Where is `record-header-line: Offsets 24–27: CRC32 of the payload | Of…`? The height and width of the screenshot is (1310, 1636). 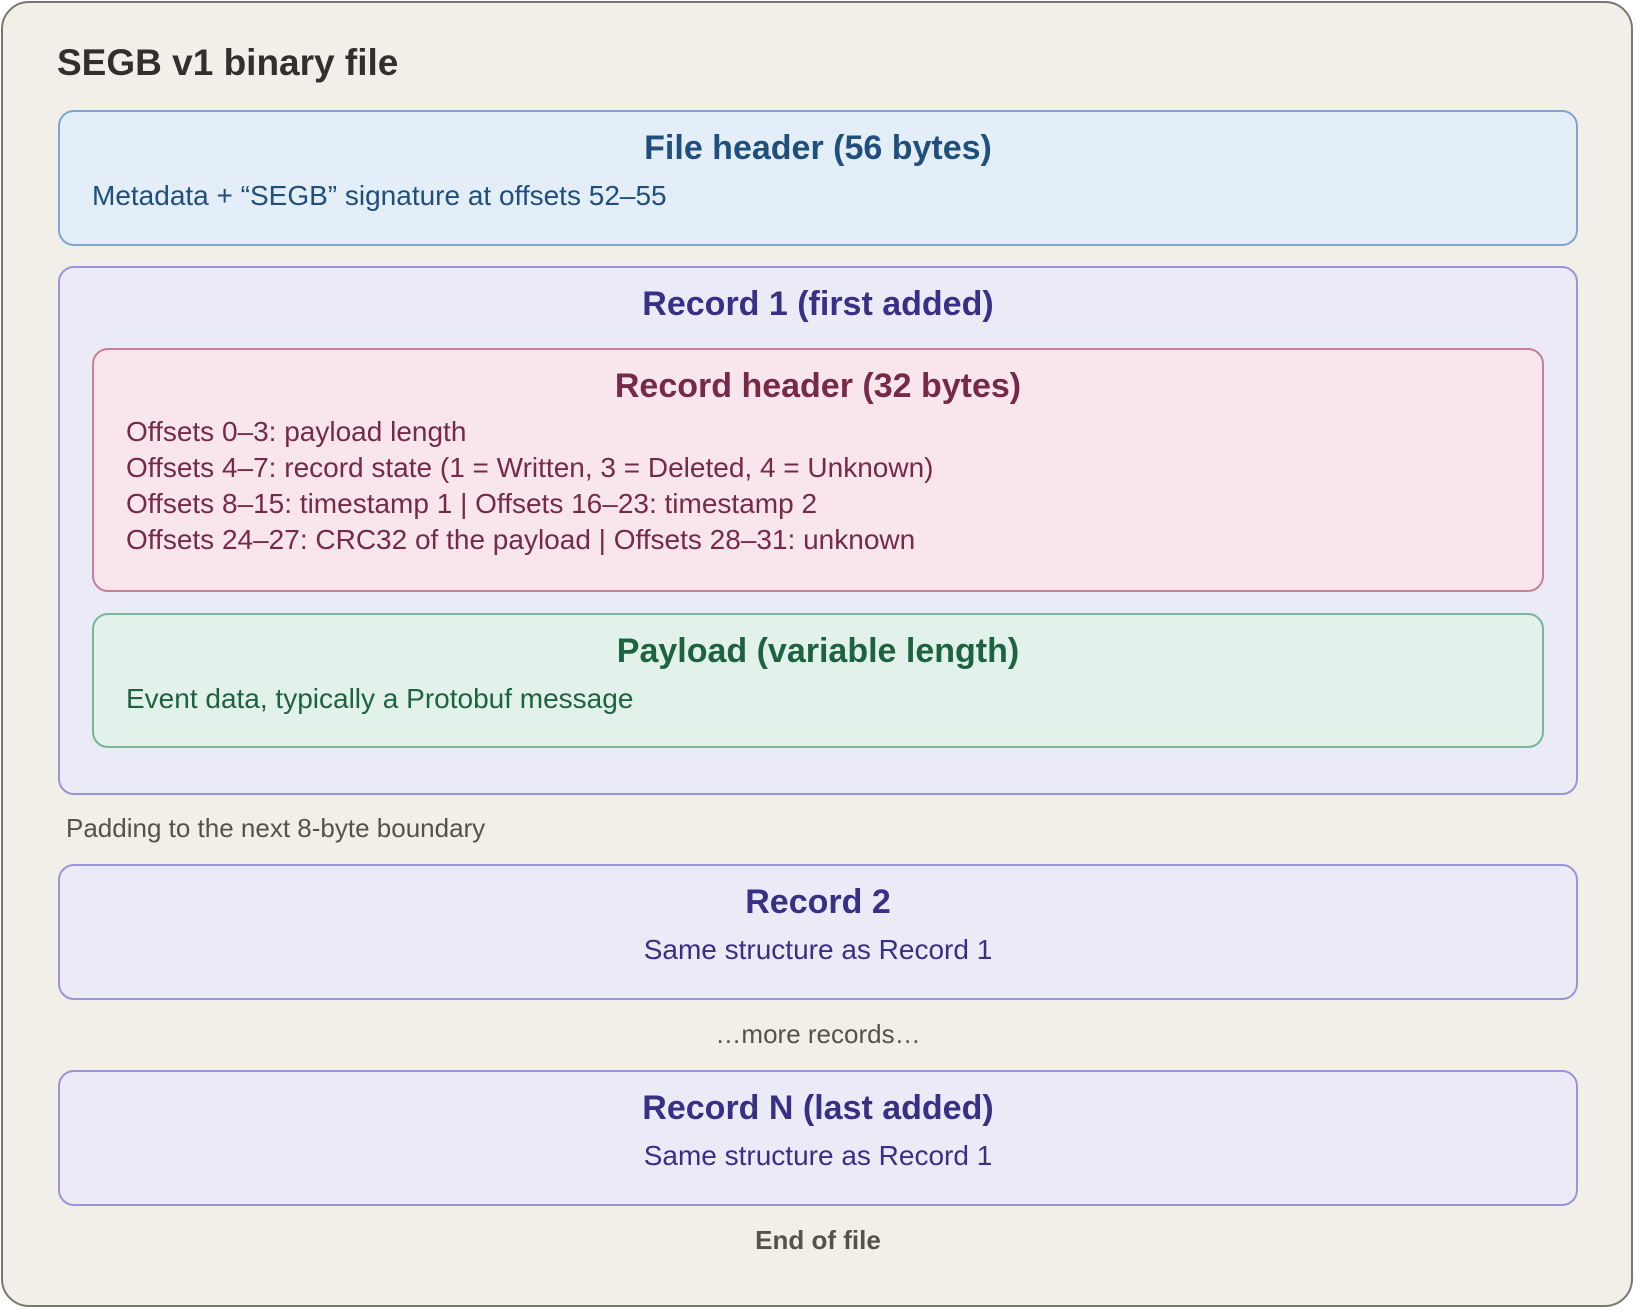 record-header-line: Offsets 24–27: CRC32 of the payload | Of… is located at coordinates (521, 539).